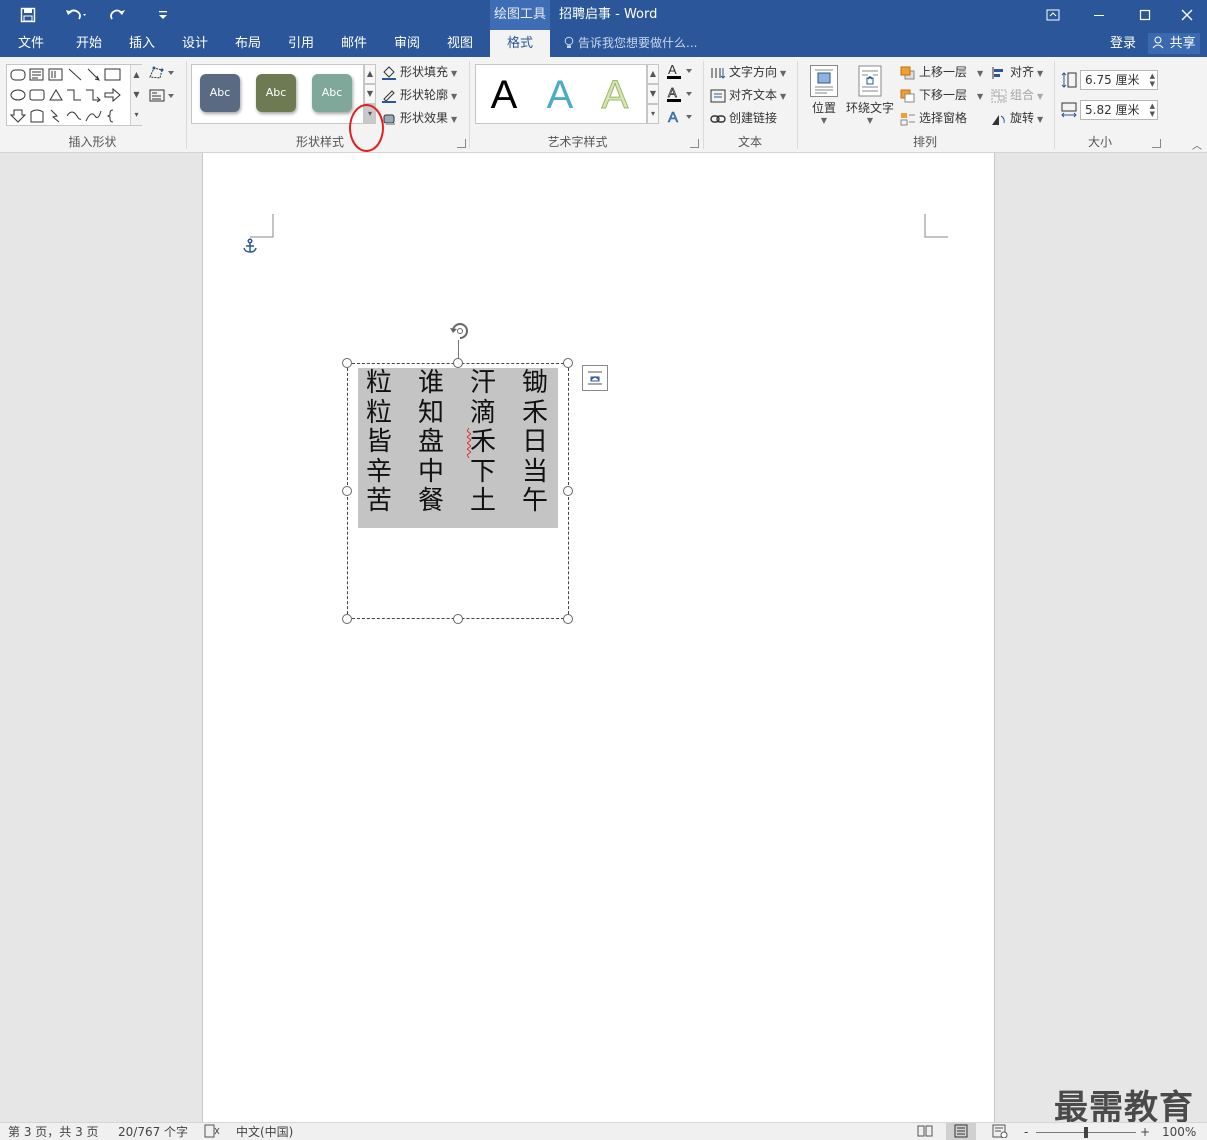 The image size is (1207, 1140). I want to click on shape-effects-button: 形状效果 ▼, so click(419, 118).